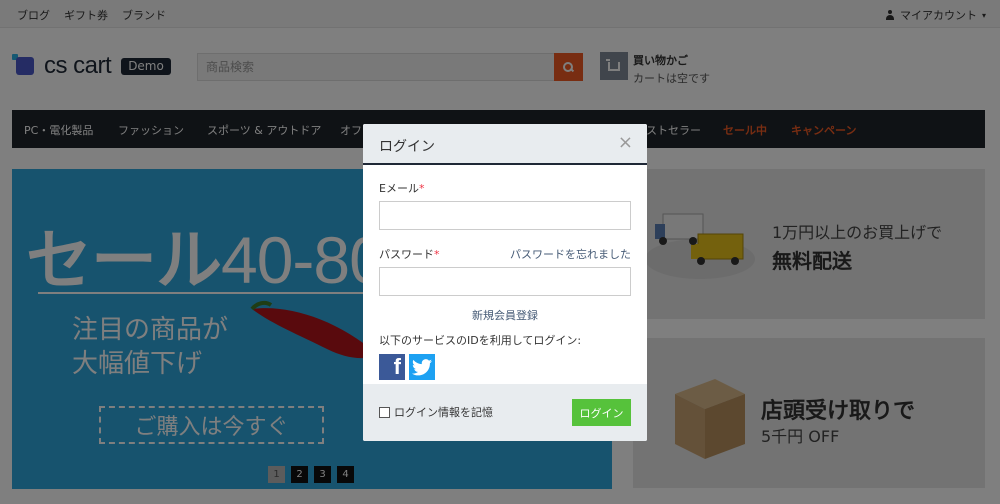 This screenshot has height=504, width=1000. Describe the element at coordinates (422, 367) in the screenshot. I see `twitter-icon` at that location.